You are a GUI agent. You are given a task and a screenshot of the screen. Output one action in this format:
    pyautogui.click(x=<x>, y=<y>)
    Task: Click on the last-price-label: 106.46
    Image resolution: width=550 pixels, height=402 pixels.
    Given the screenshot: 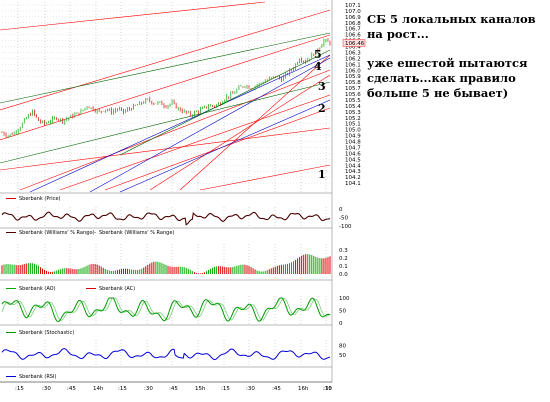 What is the action you would take?
    pyautogui.click(x=355, y=44)
    